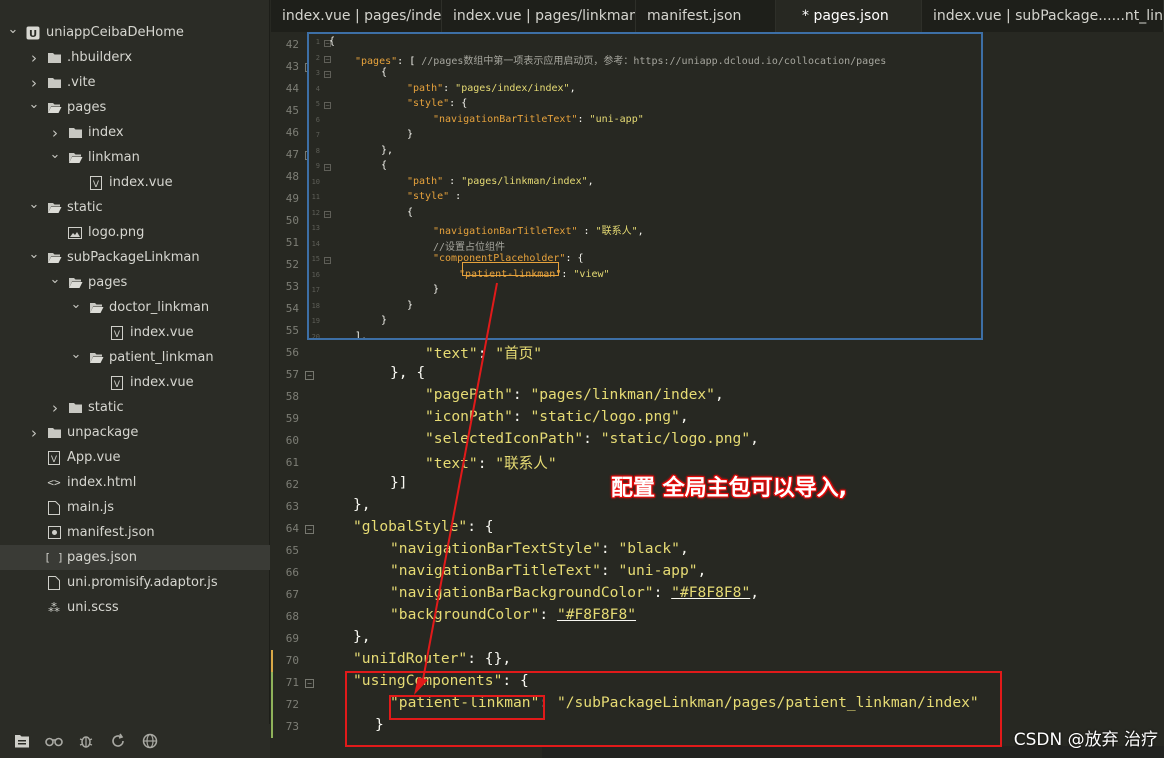 The height and width of the screenshot is (758, 1164). Describe the element at coordinates (135, 507) in the screenshot. I see `tree-item: ›main.js` at that location.